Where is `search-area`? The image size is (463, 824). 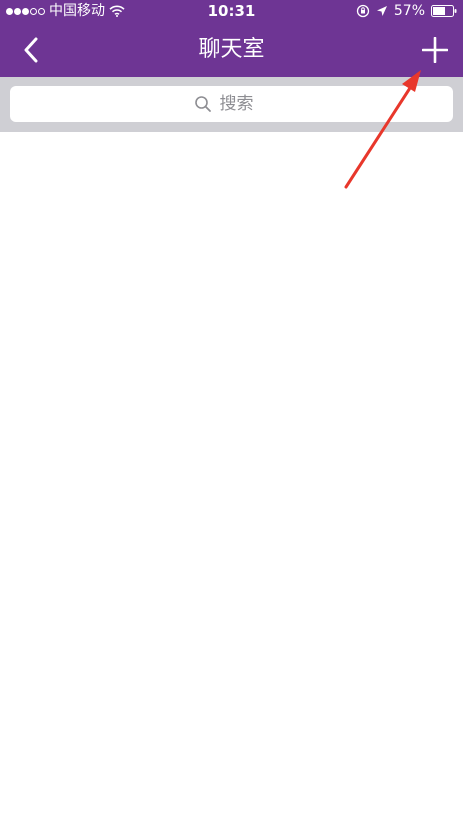 search-area is located at coordinates (231, 104).